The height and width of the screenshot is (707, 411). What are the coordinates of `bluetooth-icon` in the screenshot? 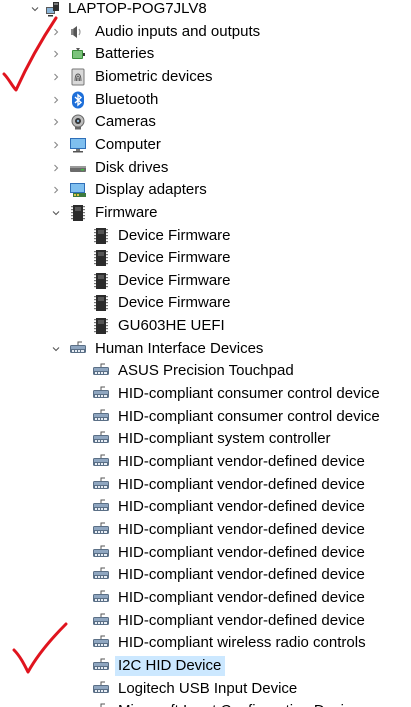 It's located at (78, 100).